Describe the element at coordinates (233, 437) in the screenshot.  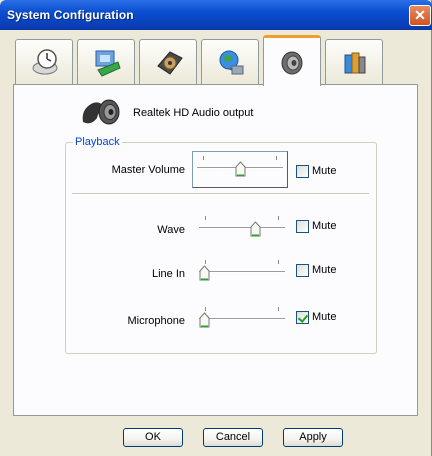
I see `cancel-button: Cancel` at that location.